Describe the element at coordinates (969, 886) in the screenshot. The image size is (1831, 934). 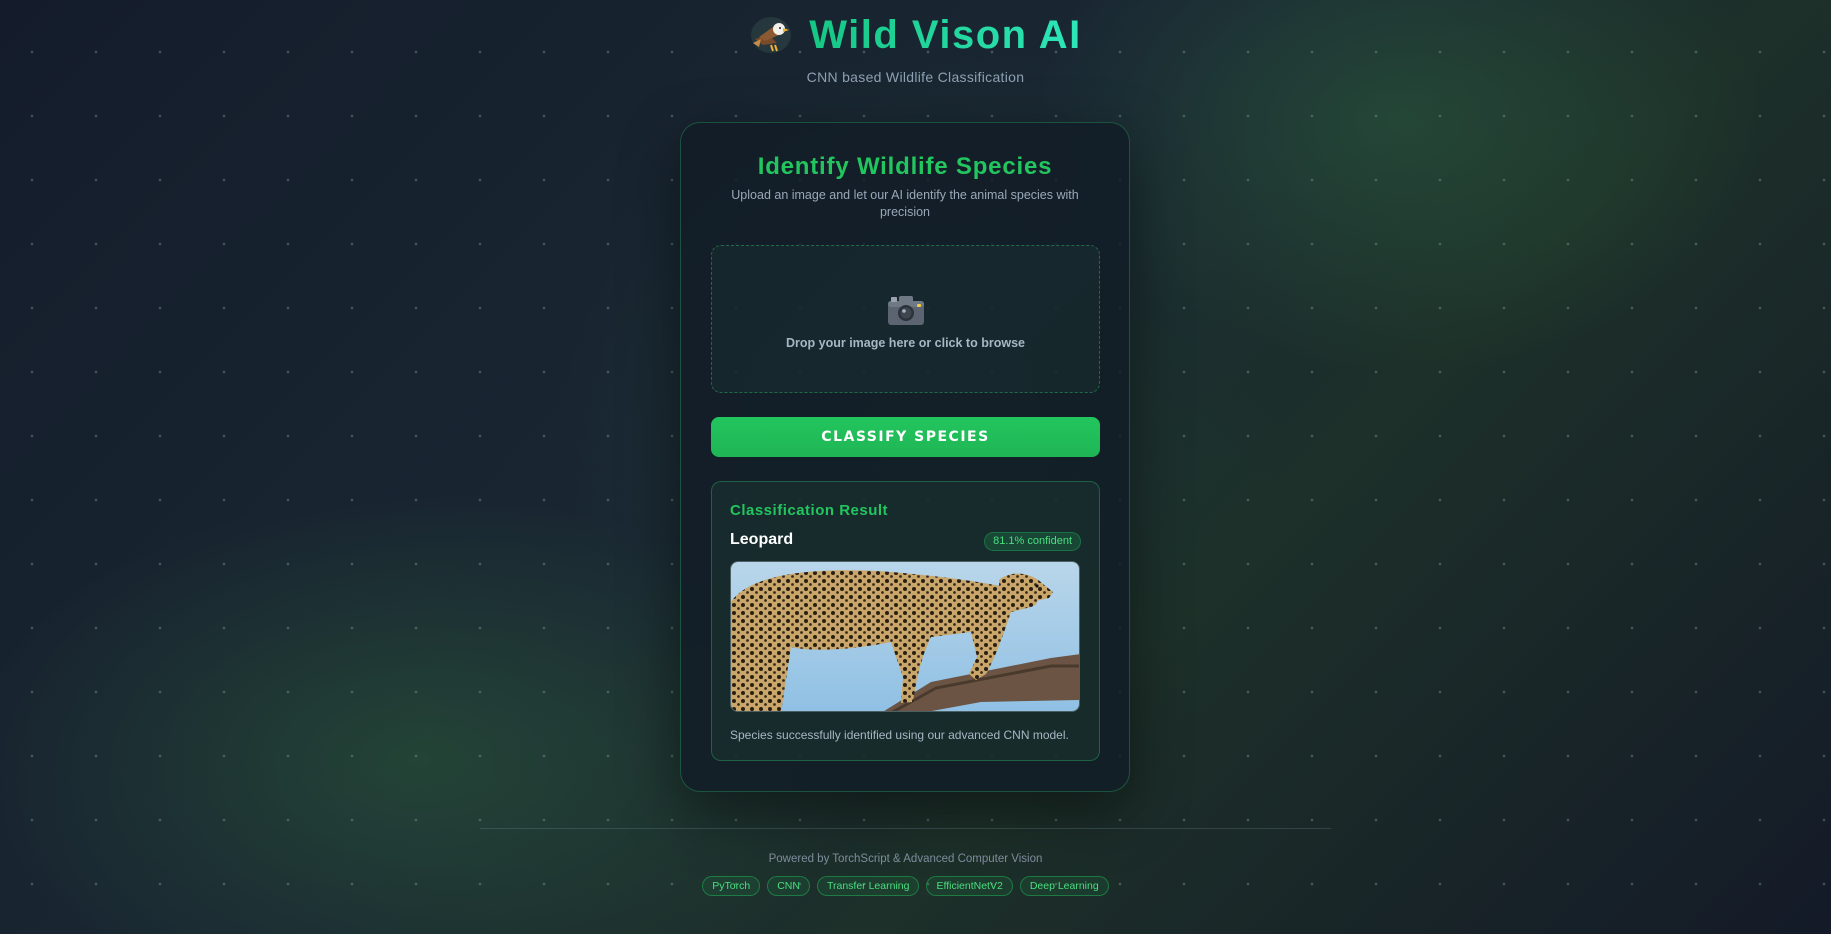
I see `tag-efficientnetv2: EfficientNetV2` at that location.